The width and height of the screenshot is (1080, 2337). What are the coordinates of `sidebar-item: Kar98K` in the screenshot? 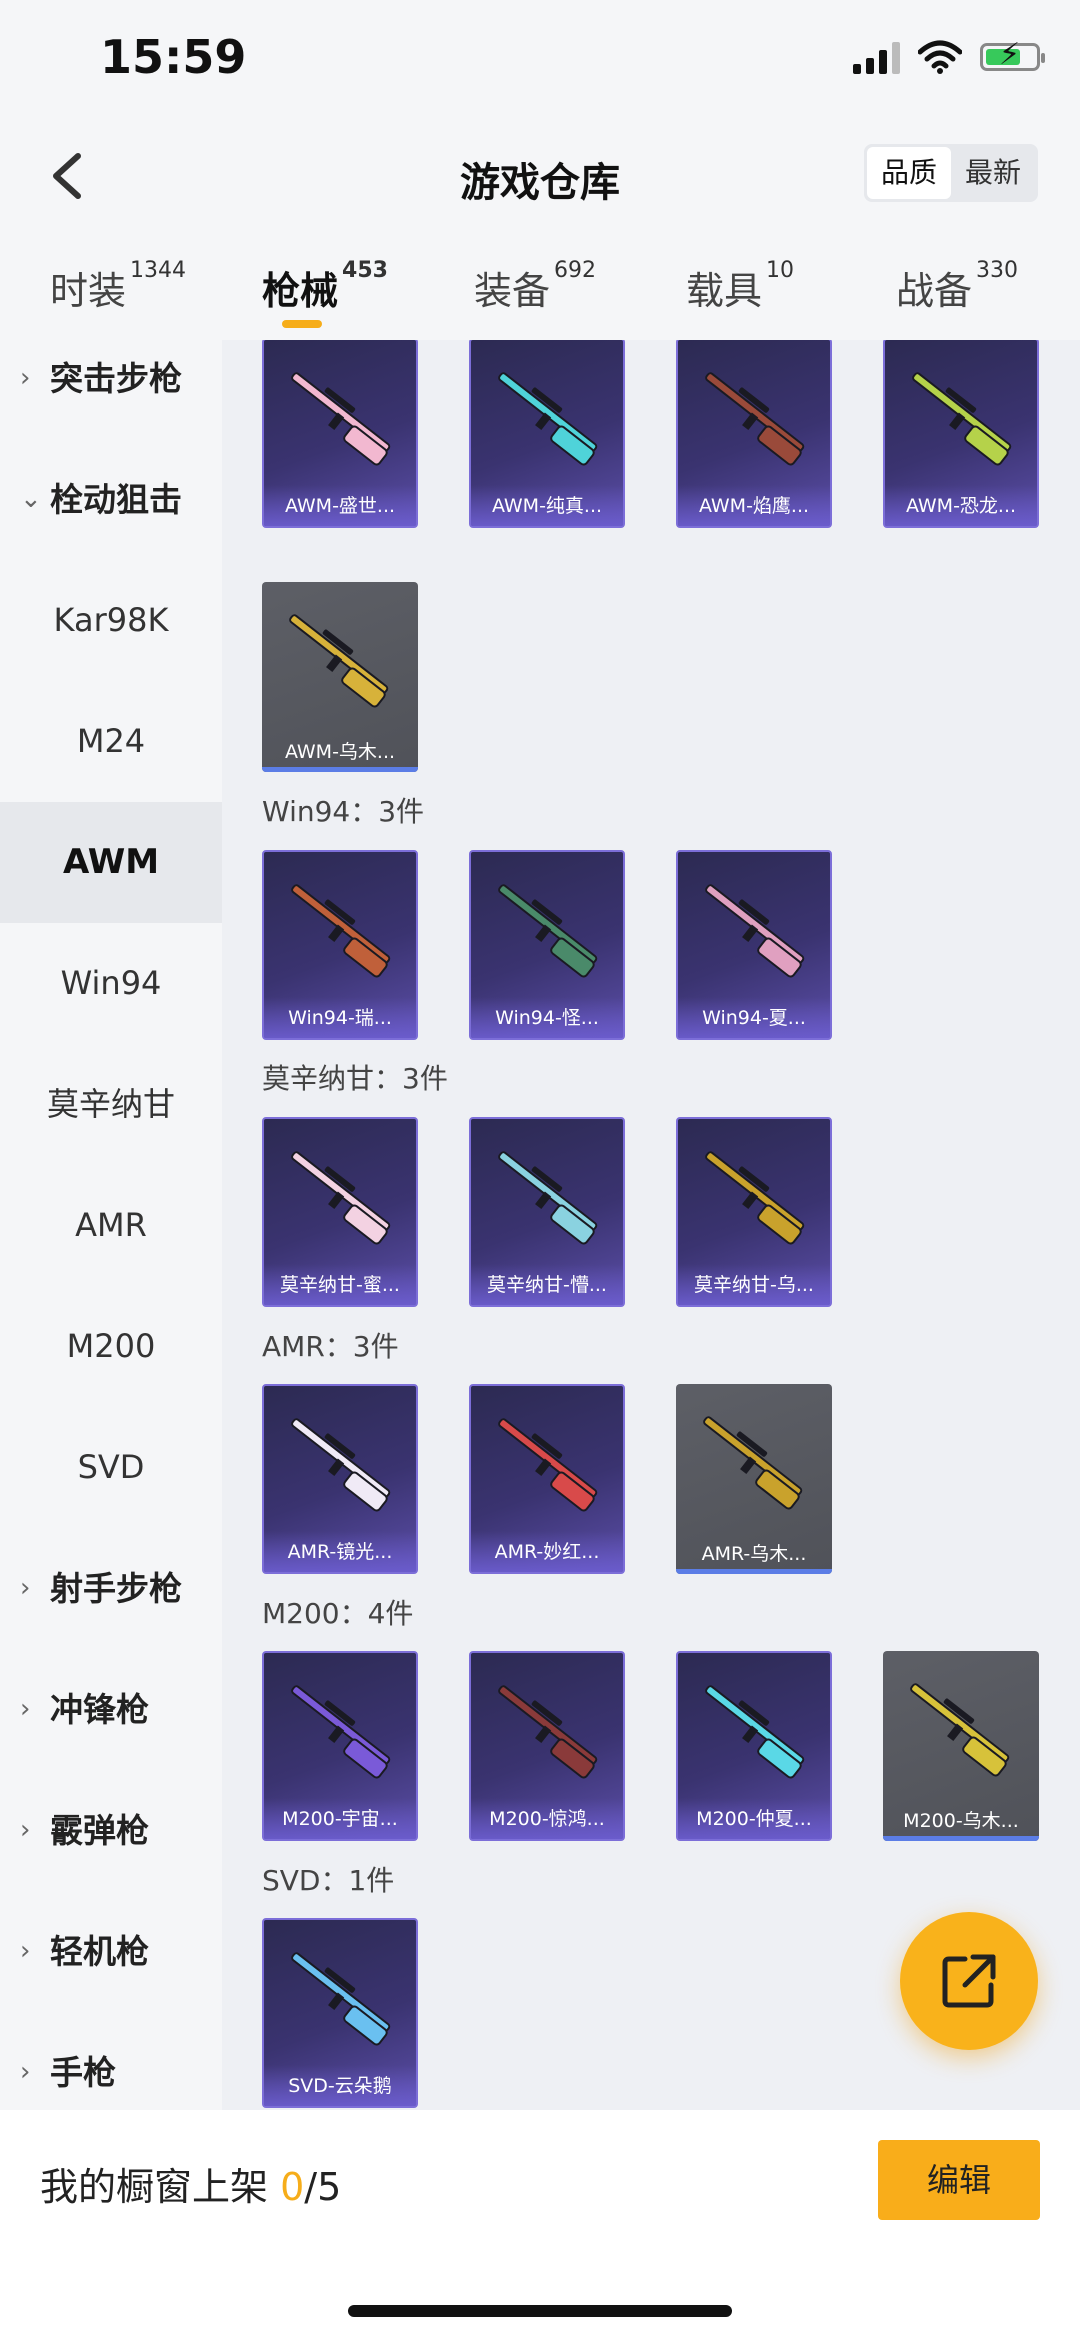 It's located at (111, 620).